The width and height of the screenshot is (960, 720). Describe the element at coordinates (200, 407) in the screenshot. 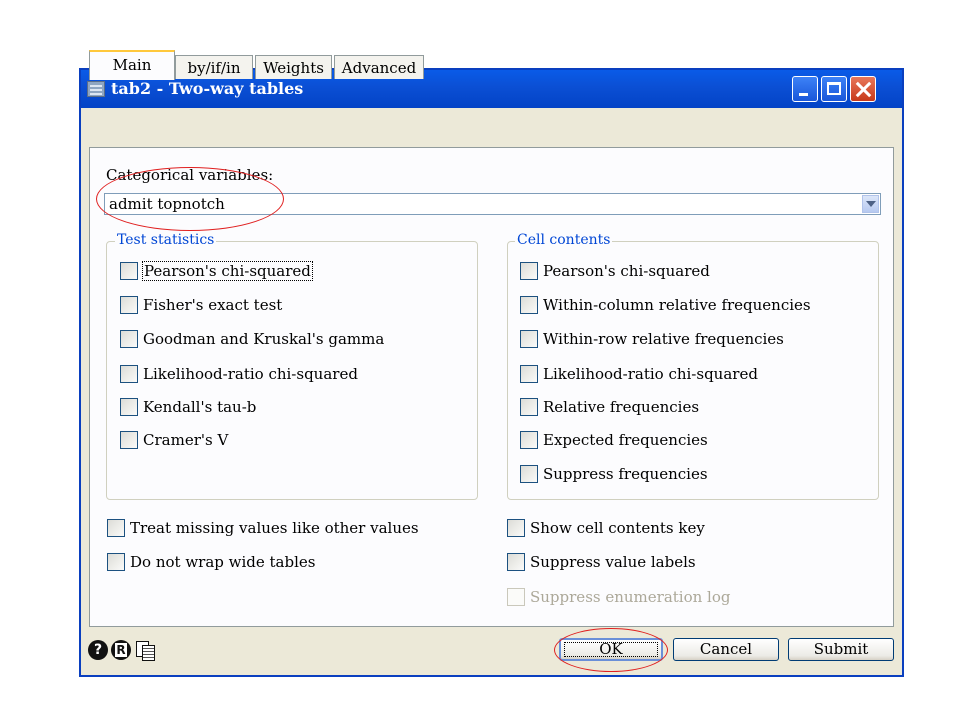

I see `checkbox-label: Kendall's tau-b` at that location.